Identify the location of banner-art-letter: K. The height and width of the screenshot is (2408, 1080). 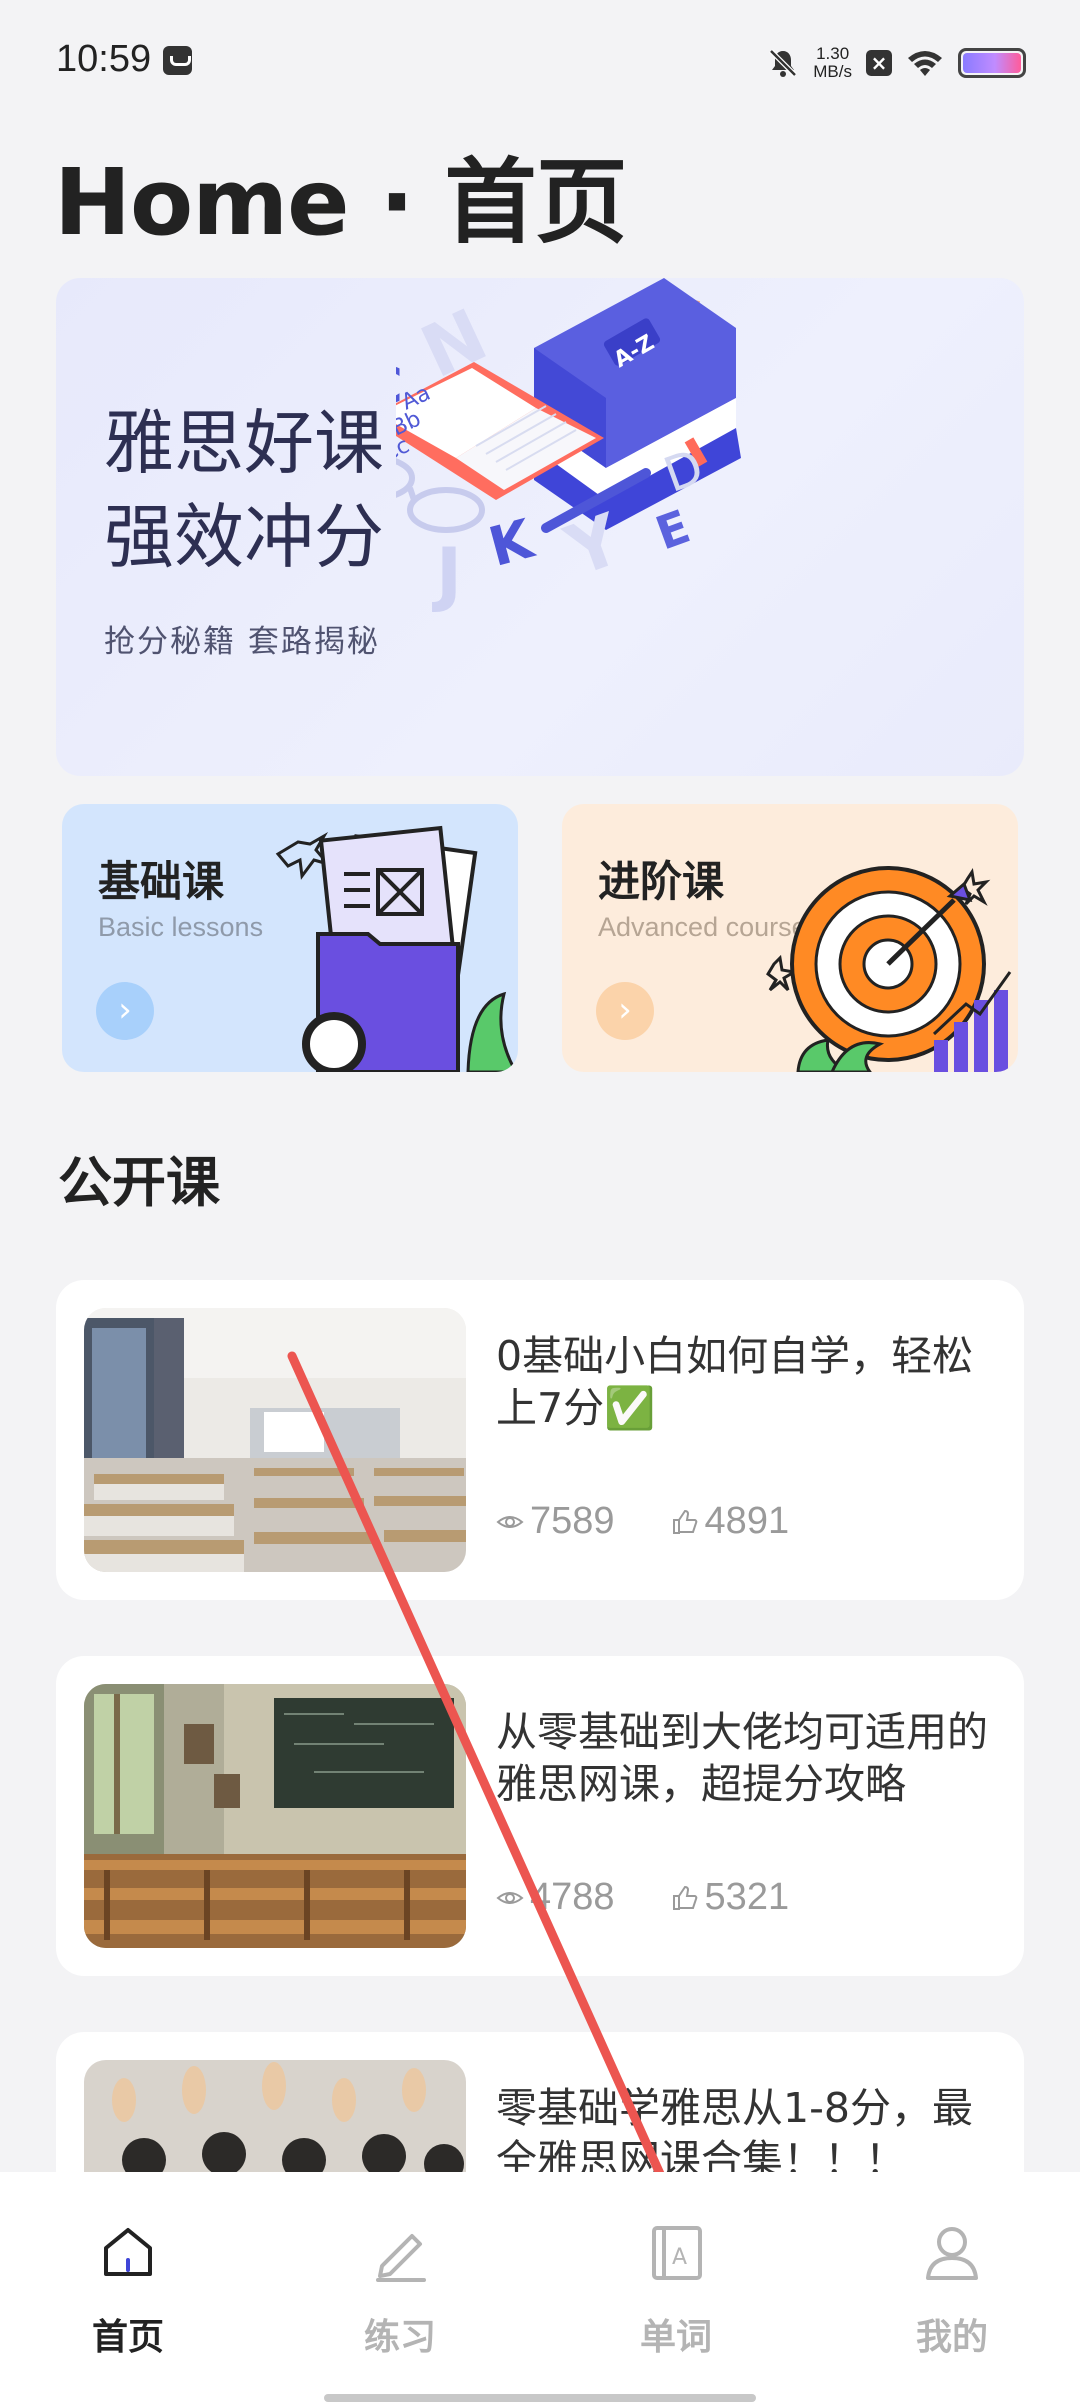
(511, 543).